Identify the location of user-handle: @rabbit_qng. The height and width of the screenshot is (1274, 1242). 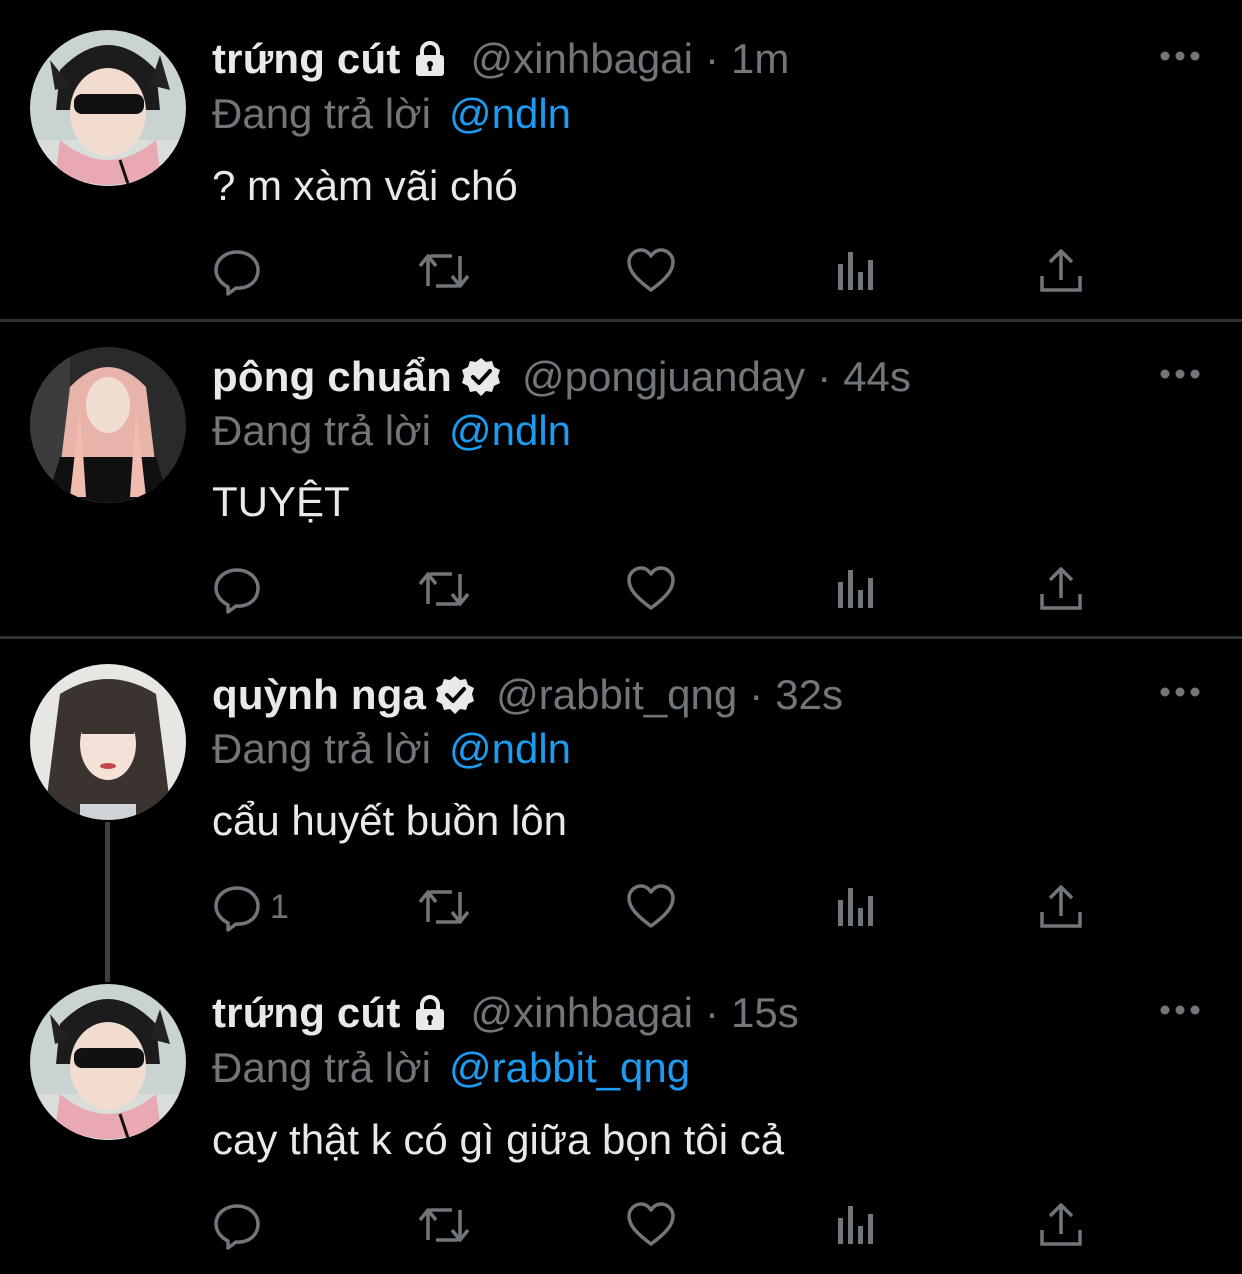
(616, 695).